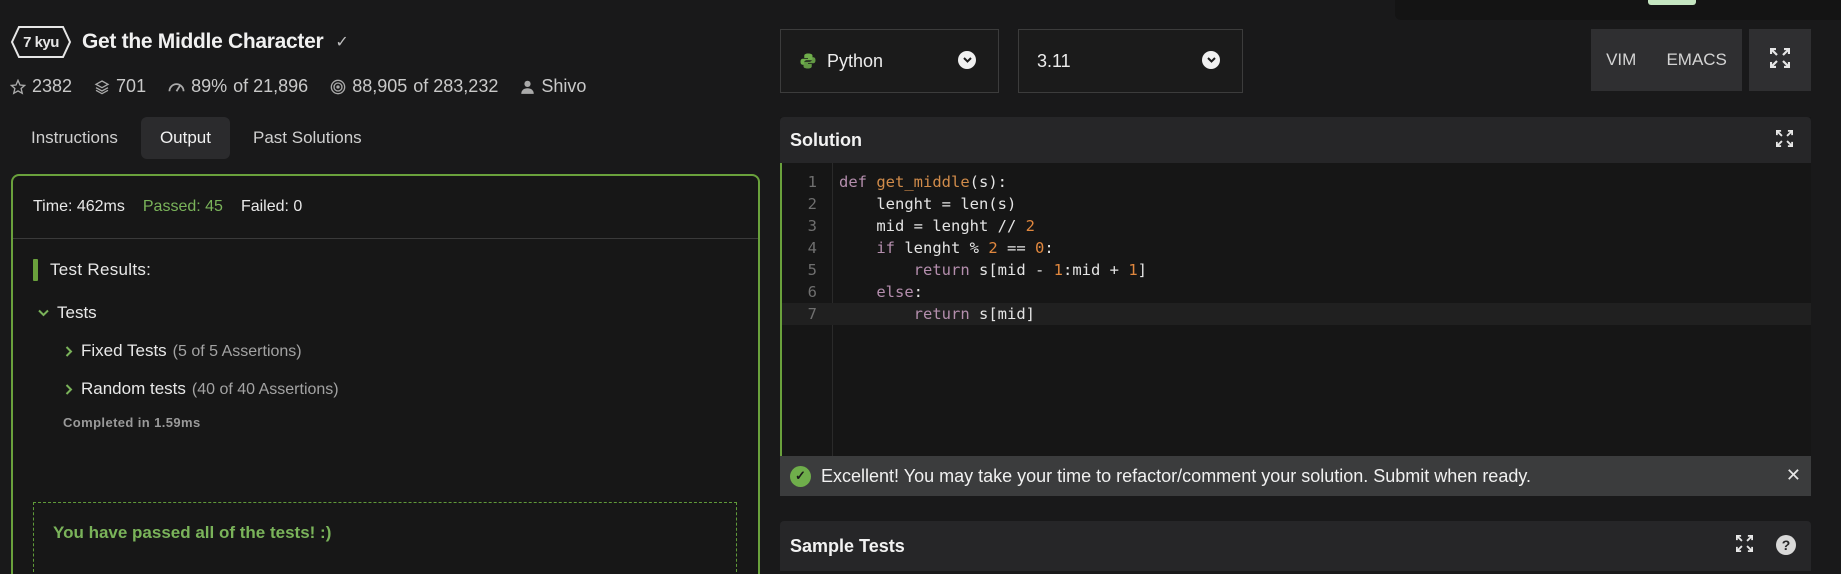 This screenshot has width=1841, height=574. I want to click on line-number: 5, so click(812, 270).